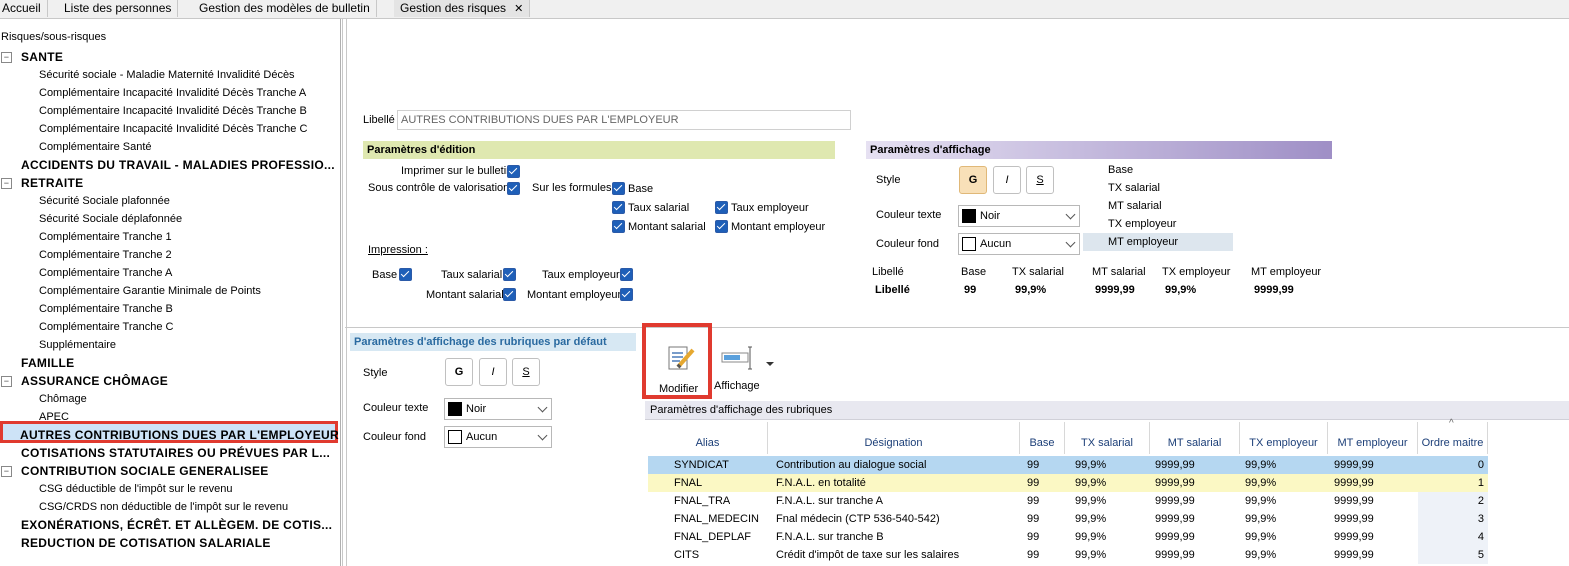 The width and height of the screenshot is (1569, 566). I want to click on defaut-italic-button: I, so click(493, 372).